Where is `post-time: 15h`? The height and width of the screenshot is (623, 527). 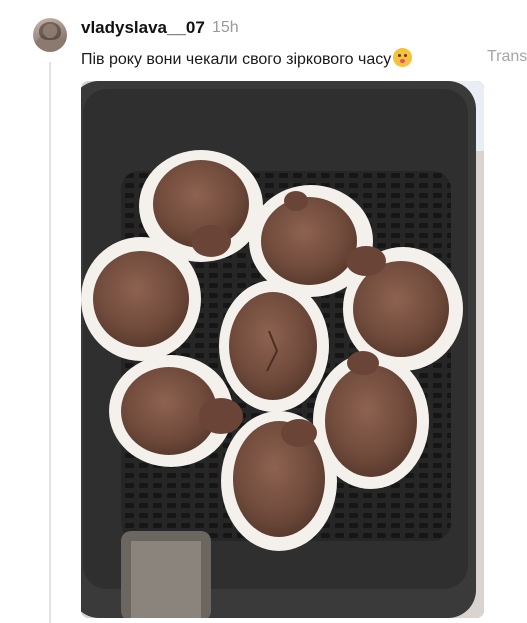
post-time: 15h is located at coordinates (225, 28).